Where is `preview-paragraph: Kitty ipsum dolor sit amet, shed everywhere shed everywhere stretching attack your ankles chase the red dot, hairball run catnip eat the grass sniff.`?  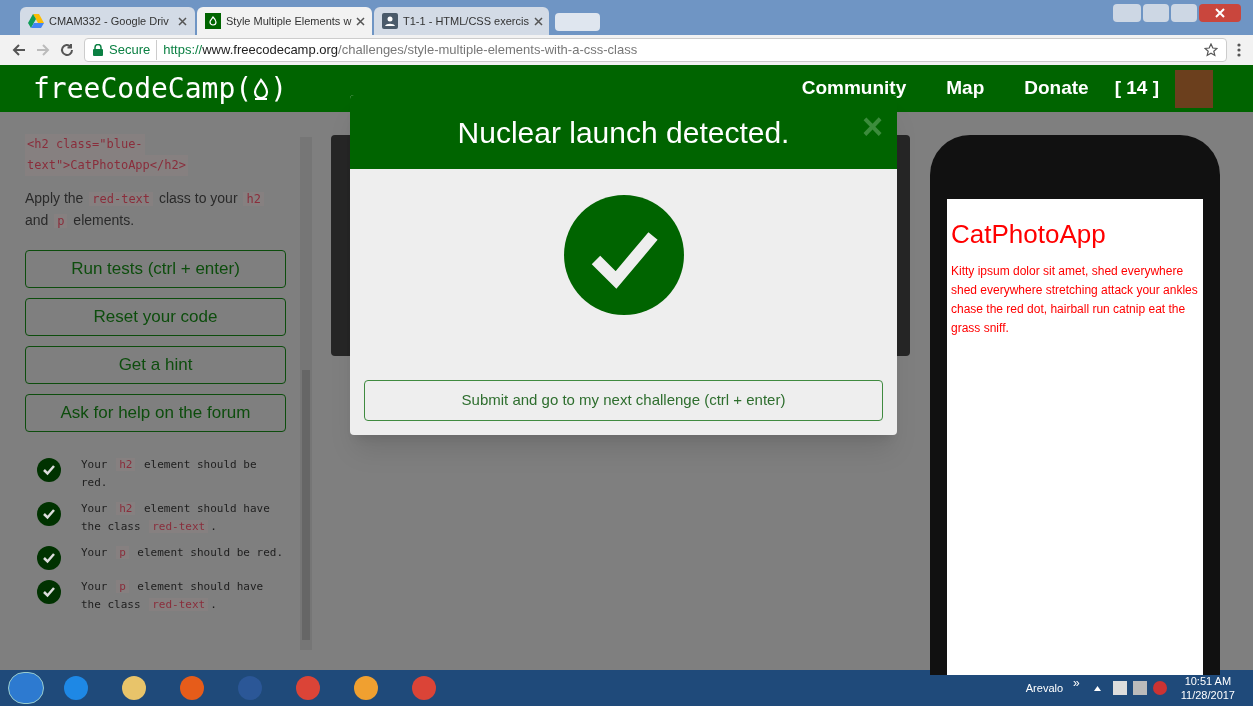 preview-paragraph: Kitty ipsum dolor sit amet, shed everywhere shed everywhere stretching attack your ankles chase the red dot, hairball run catnip eat the grass sniff. is located at coordinates (1075, 300).